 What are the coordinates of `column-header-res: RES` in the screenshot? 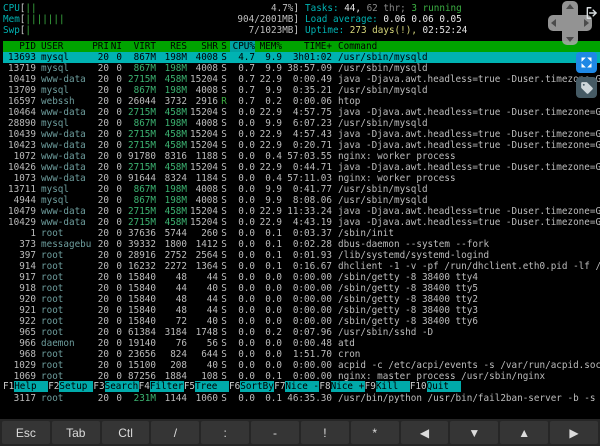 It's located at (171, 46).